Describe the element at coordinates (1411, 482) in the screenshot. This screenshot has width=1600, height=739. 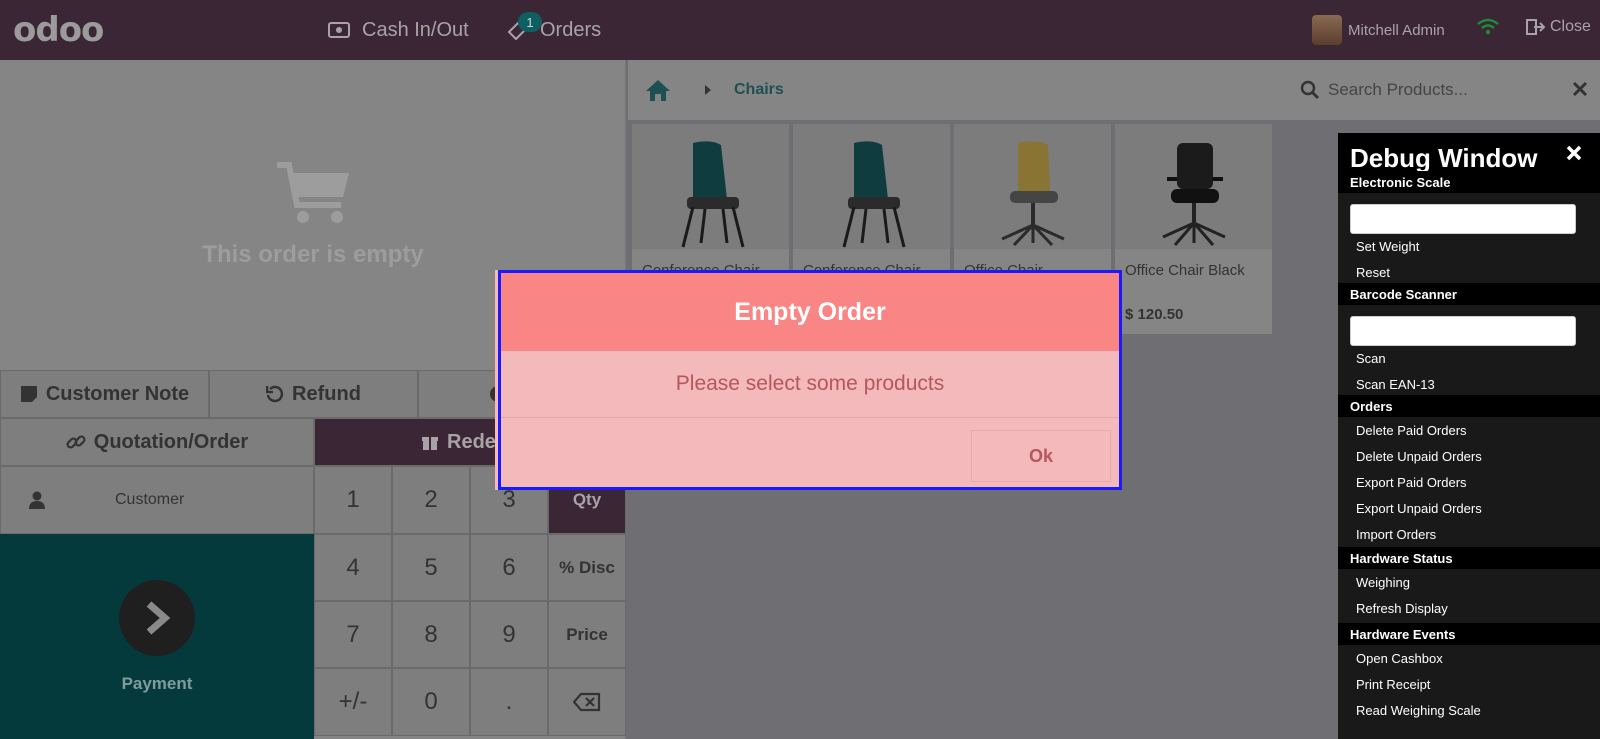
I see `export-paid-orders-button: Export Paid Orders` at that location.